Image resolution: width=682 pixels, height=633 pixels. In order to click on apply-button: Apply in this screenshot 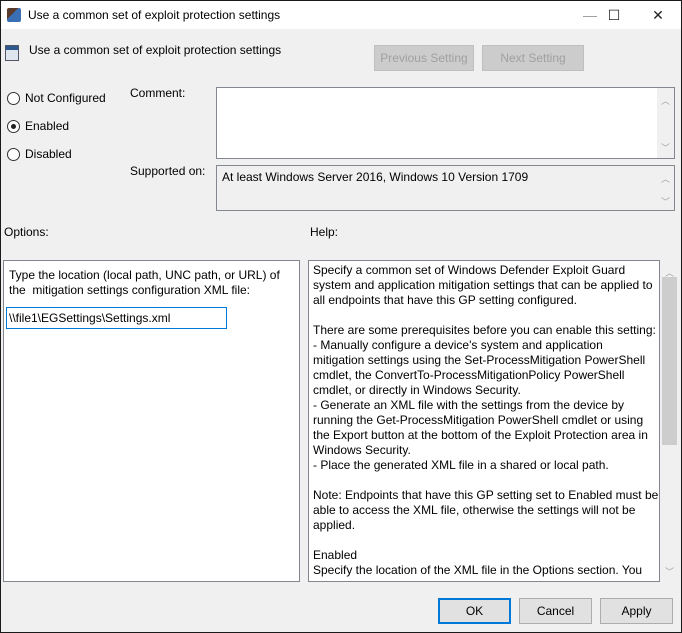, I will do `click(636, 611)`.